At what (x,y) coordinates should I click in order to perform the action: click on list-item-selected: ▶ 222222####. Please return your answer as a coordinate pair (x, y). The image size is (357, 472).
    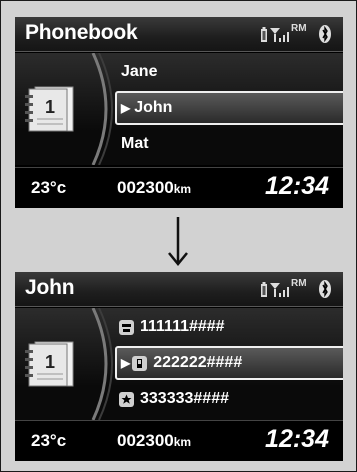
    Looking at the image, I should click on (229, 363).